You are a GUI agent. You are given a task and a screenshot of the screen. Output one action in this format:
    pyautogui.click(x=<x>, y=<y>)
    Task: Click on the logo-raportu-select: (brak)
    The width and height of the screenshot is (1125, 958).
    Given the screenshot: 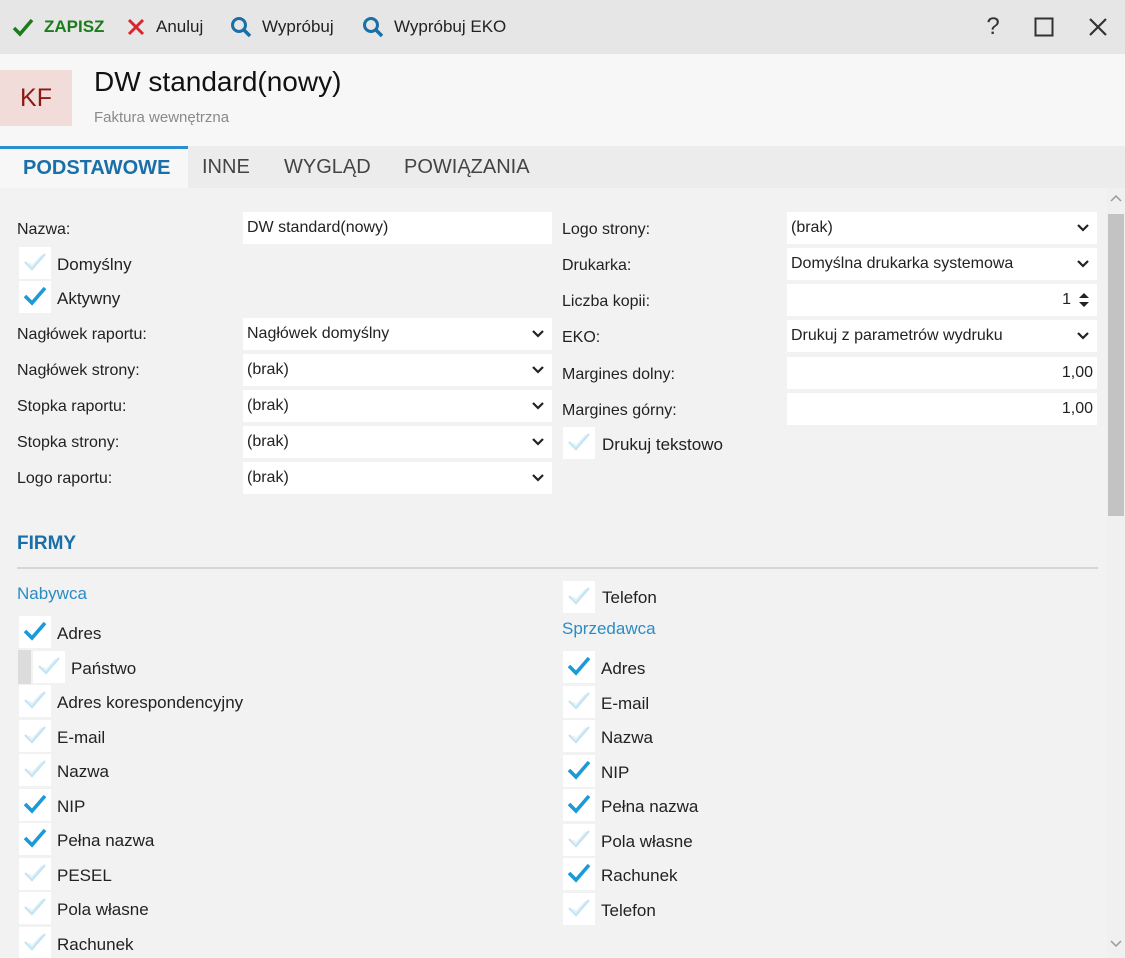 What is the action you would take?
    pyautogui.click(x=397, y=478)
    